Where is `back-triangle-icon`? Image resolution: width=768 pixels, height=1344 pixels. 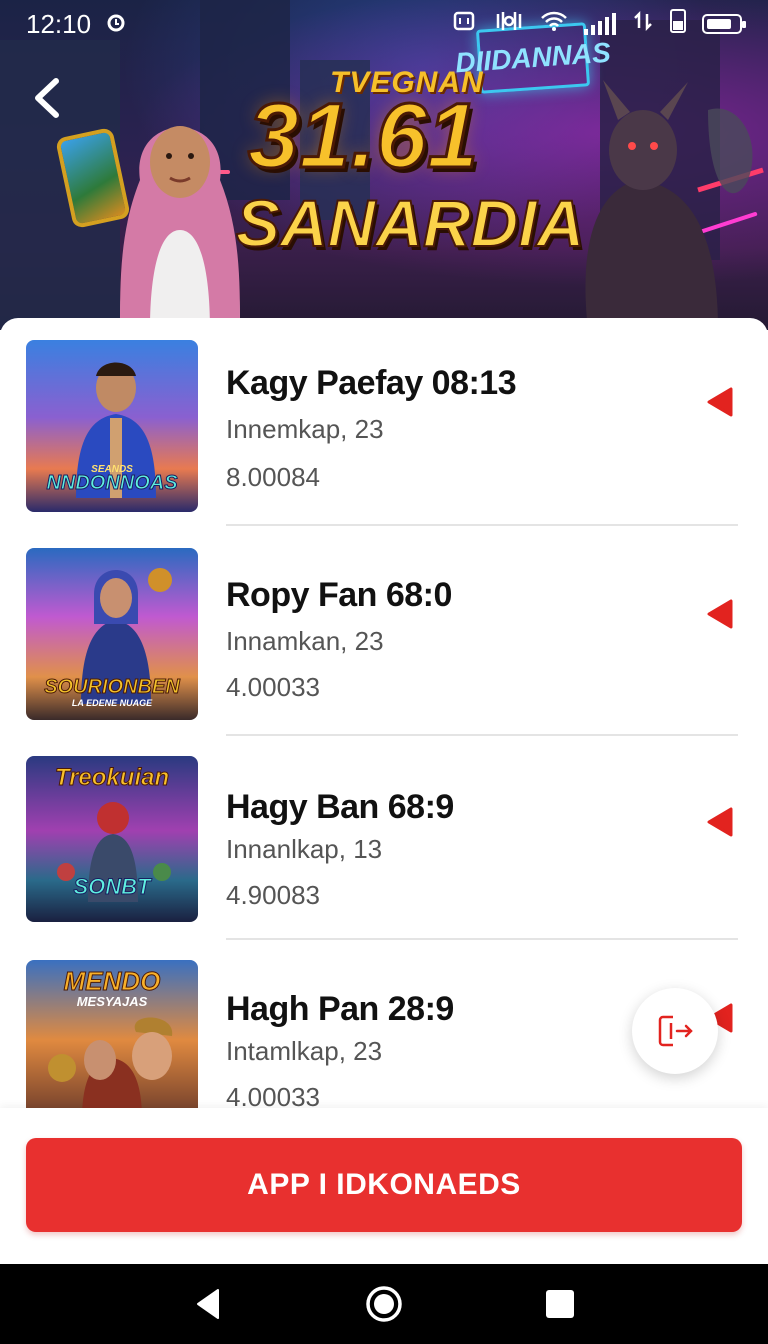 back-triangle-icon is located at coordinates (208, 1304).